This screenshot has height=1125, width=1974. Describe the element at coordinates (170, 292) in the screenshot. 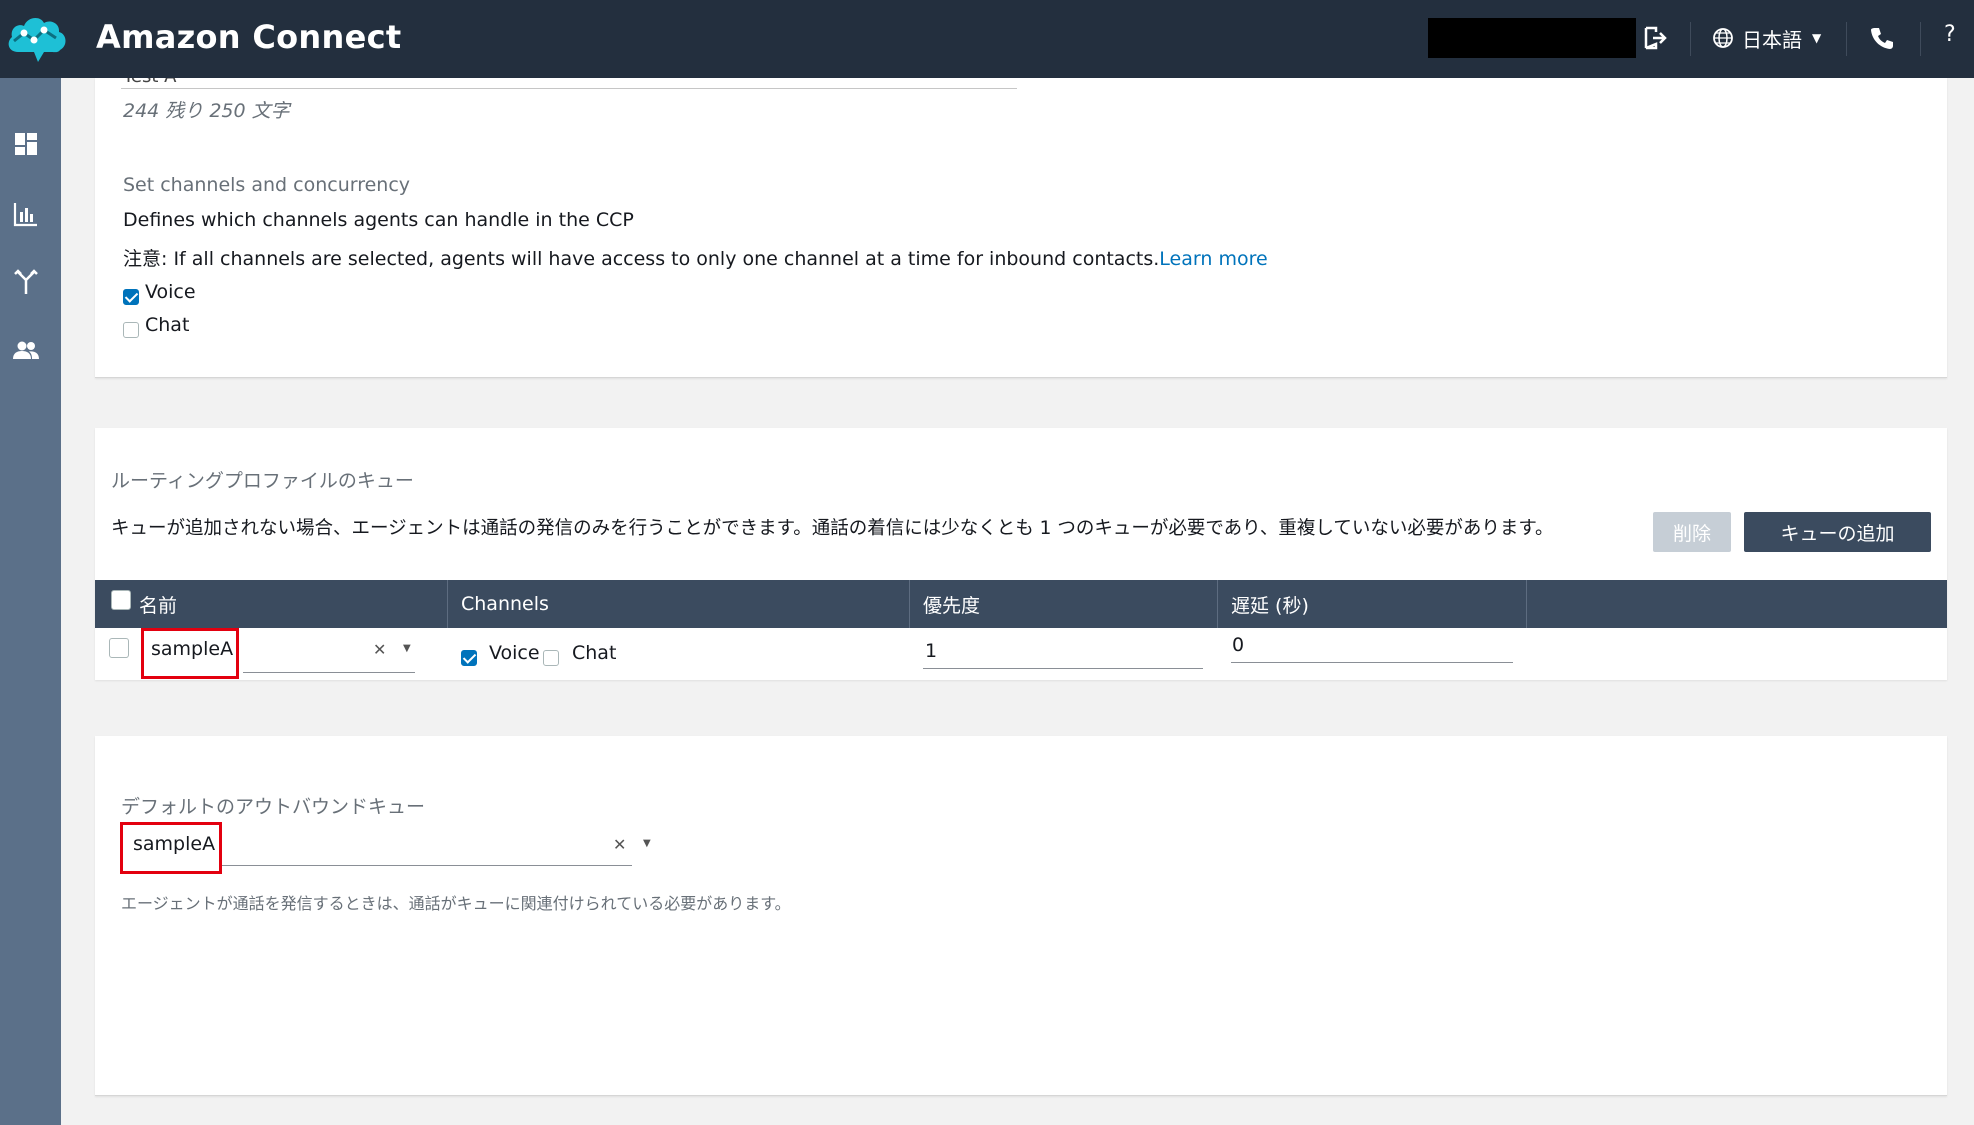

I see `voice-label: Voice` at that location.